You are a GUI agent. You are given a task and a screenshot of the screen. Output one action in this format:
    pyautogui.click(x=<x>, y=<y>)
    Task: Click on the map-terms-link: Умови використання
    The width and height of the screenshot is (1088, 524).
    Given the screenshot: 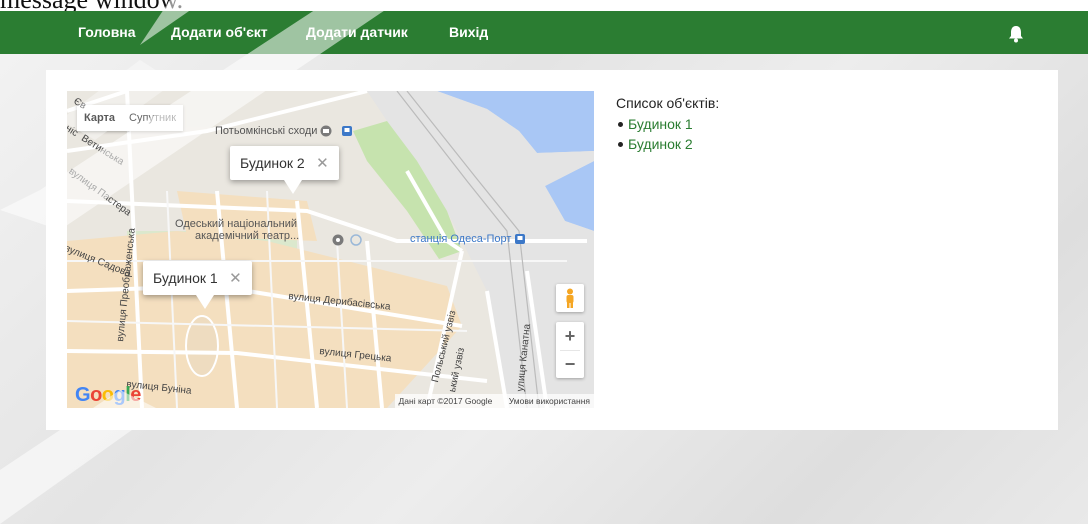 What is the action you would take?
    pyautogui.click(x=549, y=401)
    